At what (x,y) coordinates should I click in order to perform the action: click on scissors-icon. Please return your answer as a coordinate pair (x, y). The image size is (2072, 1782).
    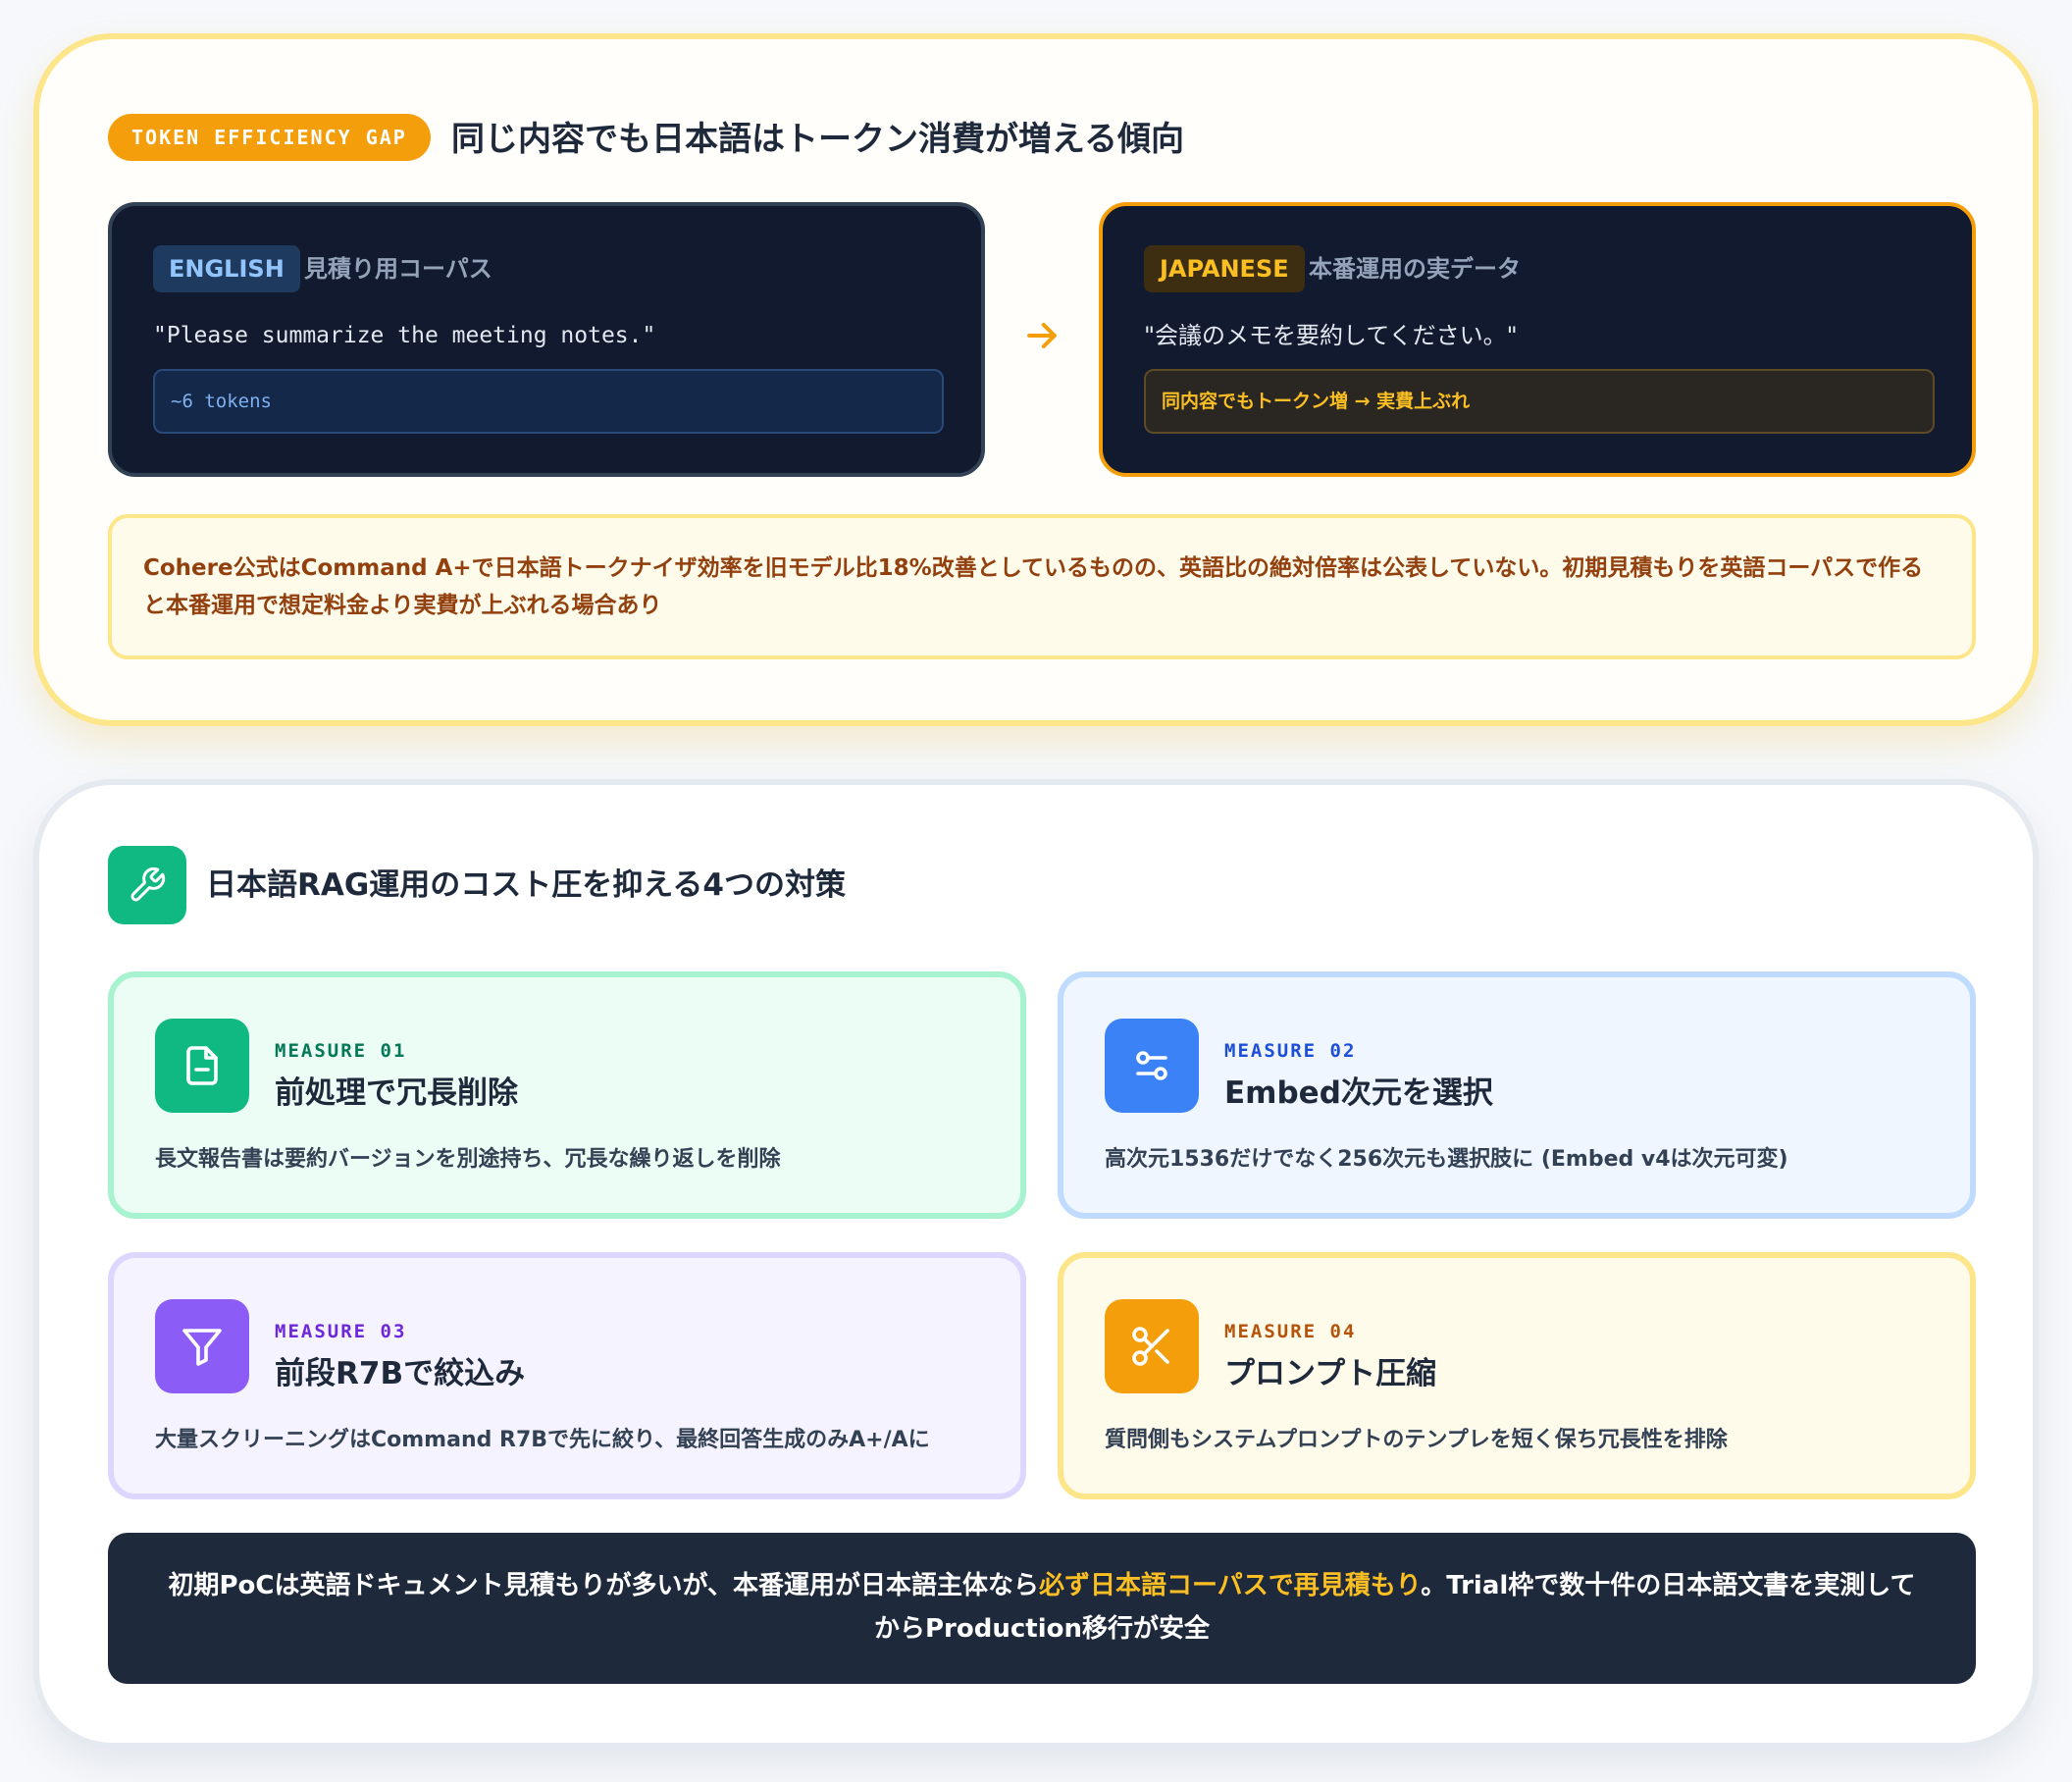
    Looking at the image, I should click on (1152, 1346).